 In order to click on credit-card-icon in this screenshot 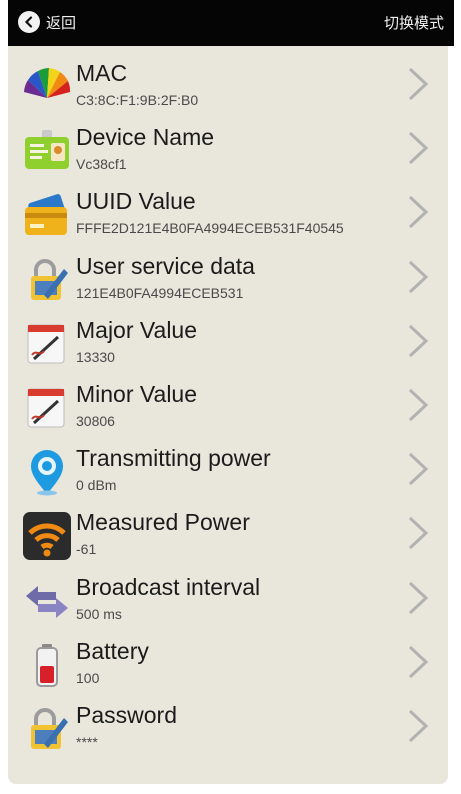, I will do `click(47, 215)`.